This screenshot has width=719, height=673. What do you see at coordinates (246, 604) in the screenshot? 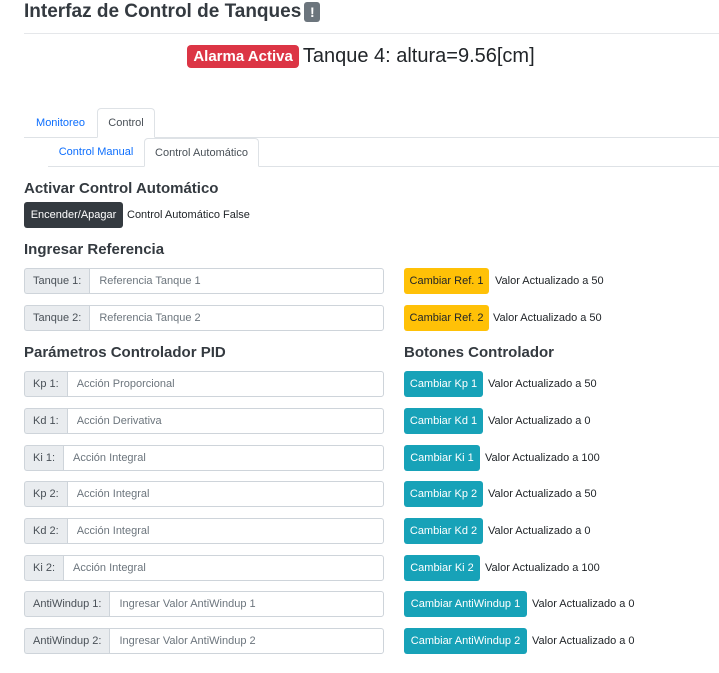
I see `antiwindup1-input` at bounding box center [246, 604].